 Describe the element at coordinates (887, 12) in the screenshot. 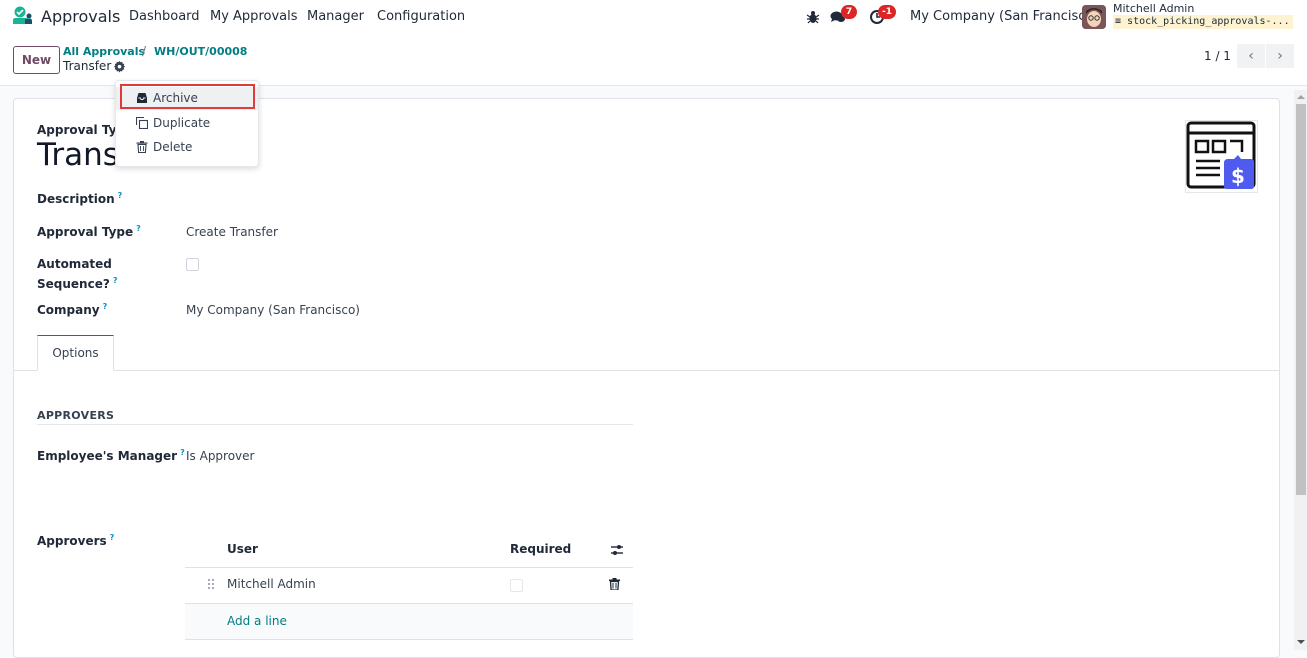

I see `activities-badge: -1` at that location.